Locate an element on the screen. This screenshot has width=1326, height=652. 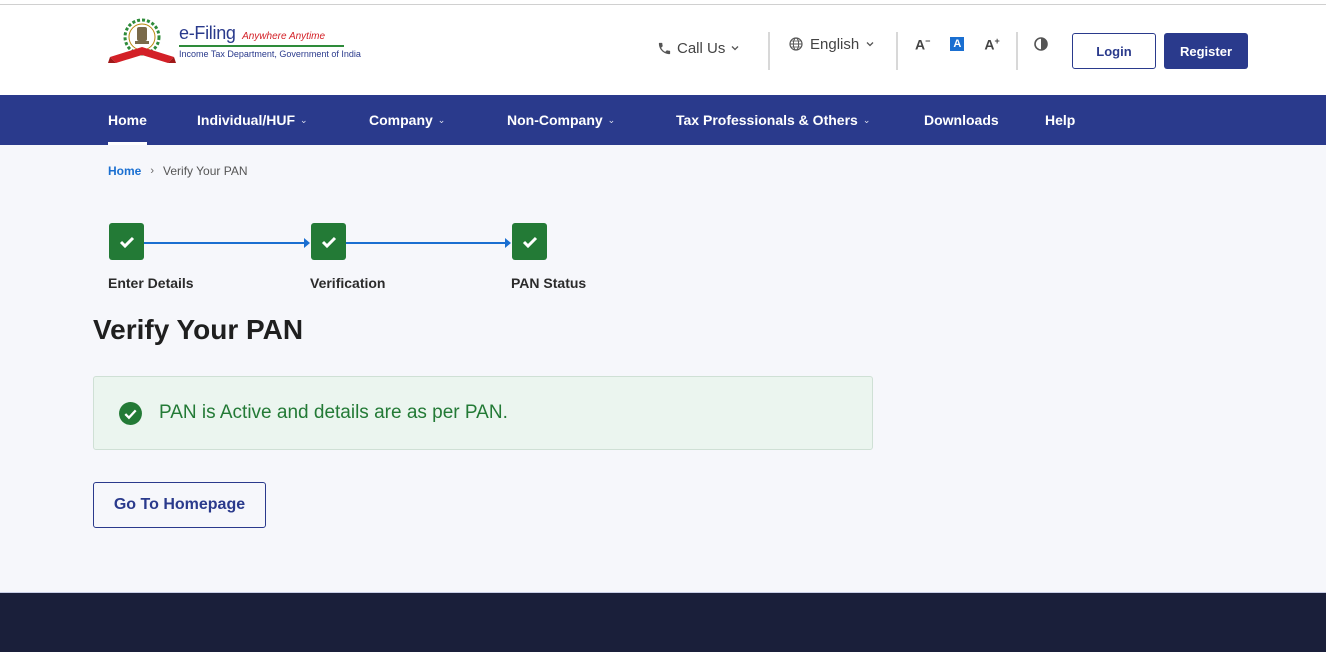
nav-item-downloads: Downloads is located at coordinates (961, 120).